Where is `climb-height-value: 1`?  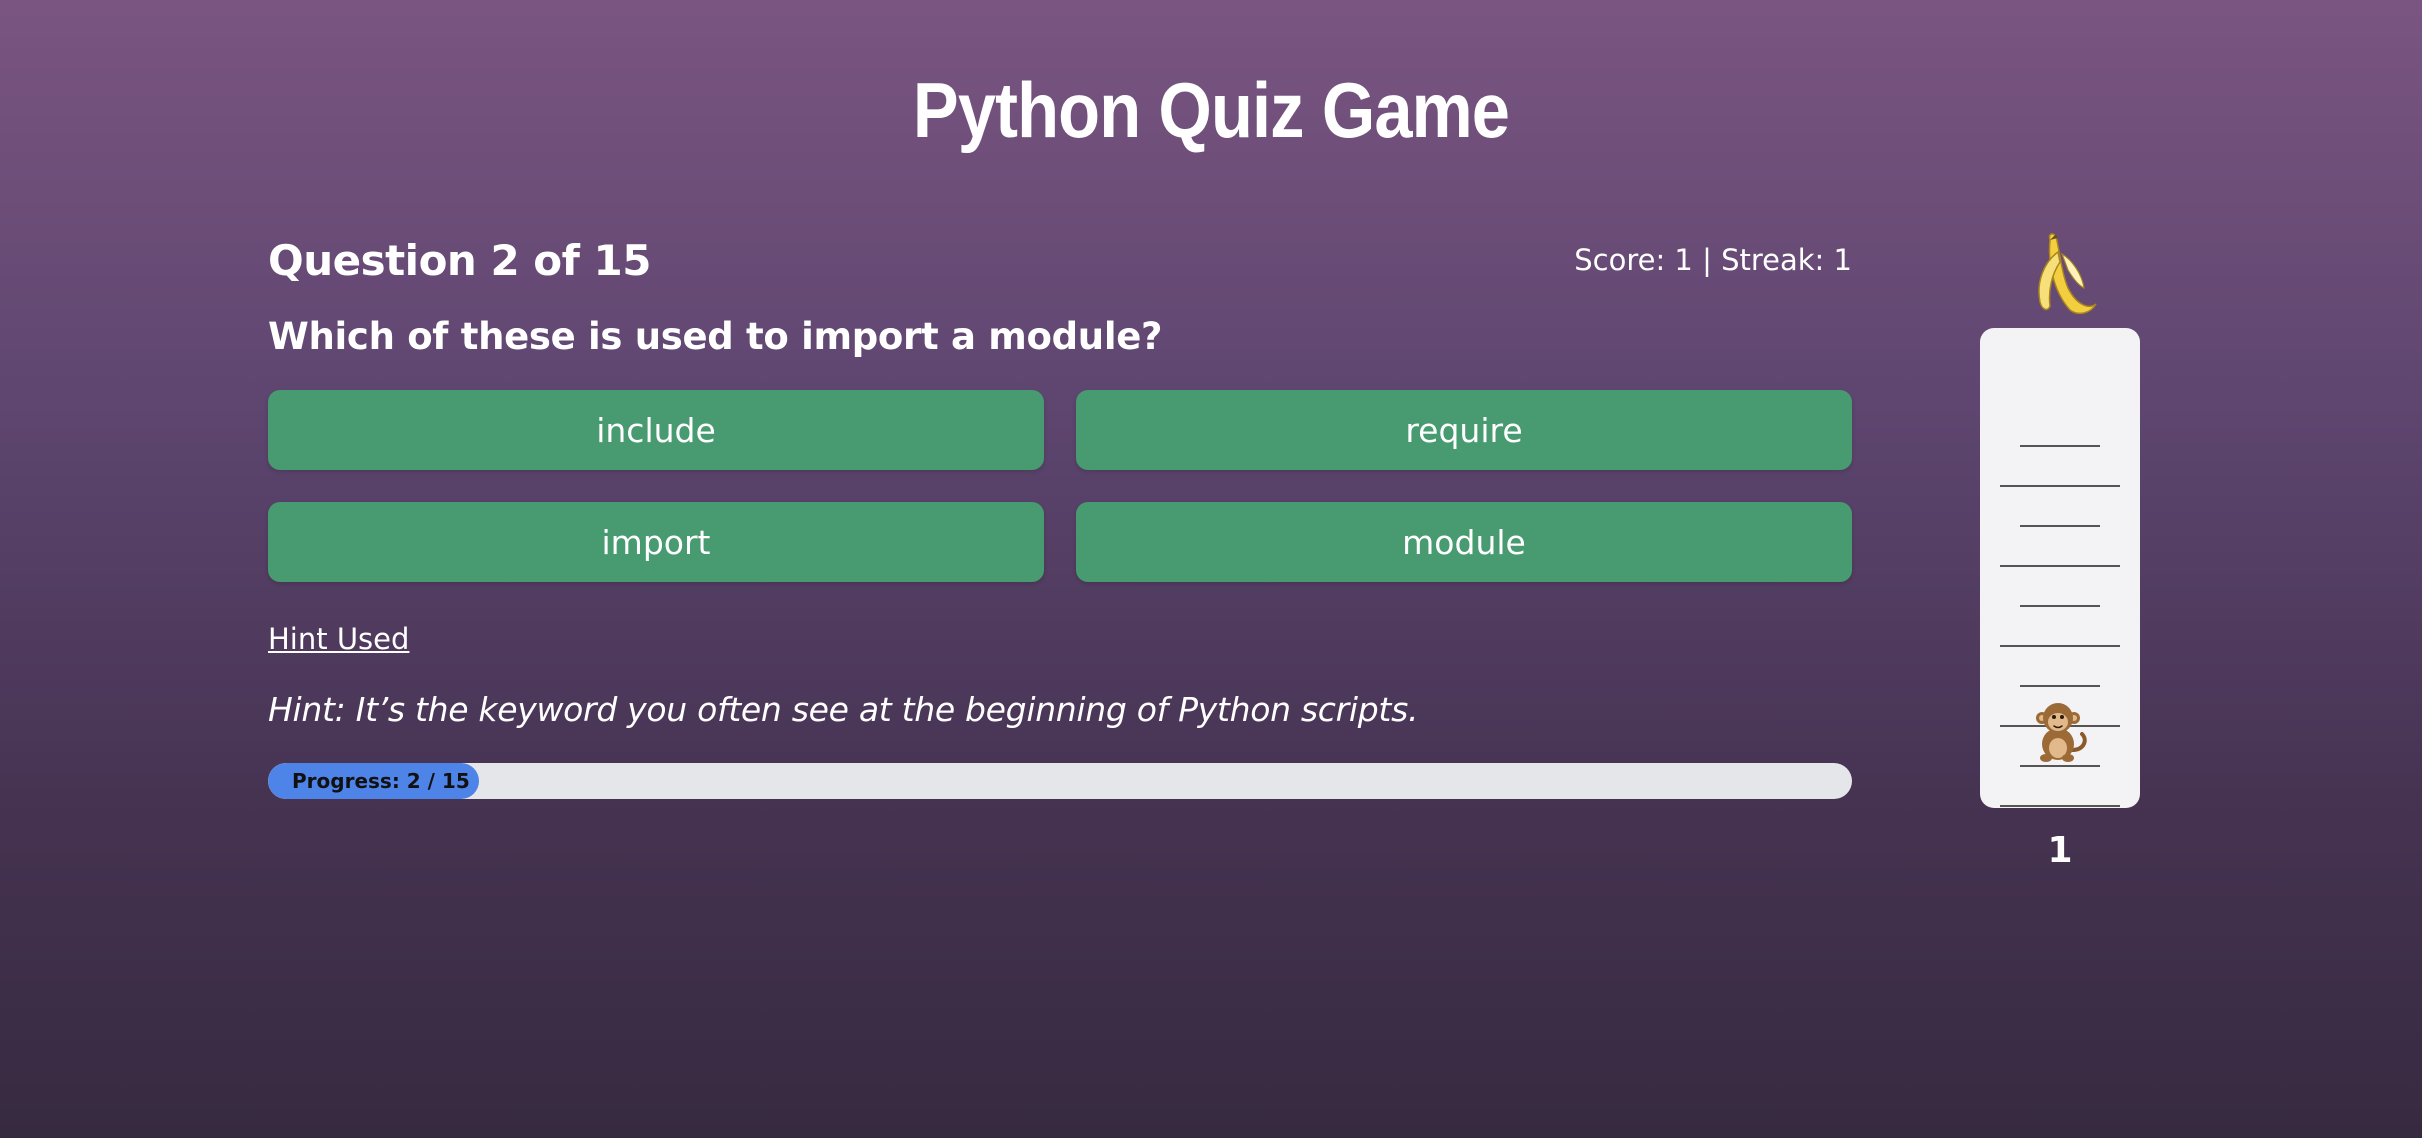 climb-height-value: 1 is located at coordinates (2060, 850).